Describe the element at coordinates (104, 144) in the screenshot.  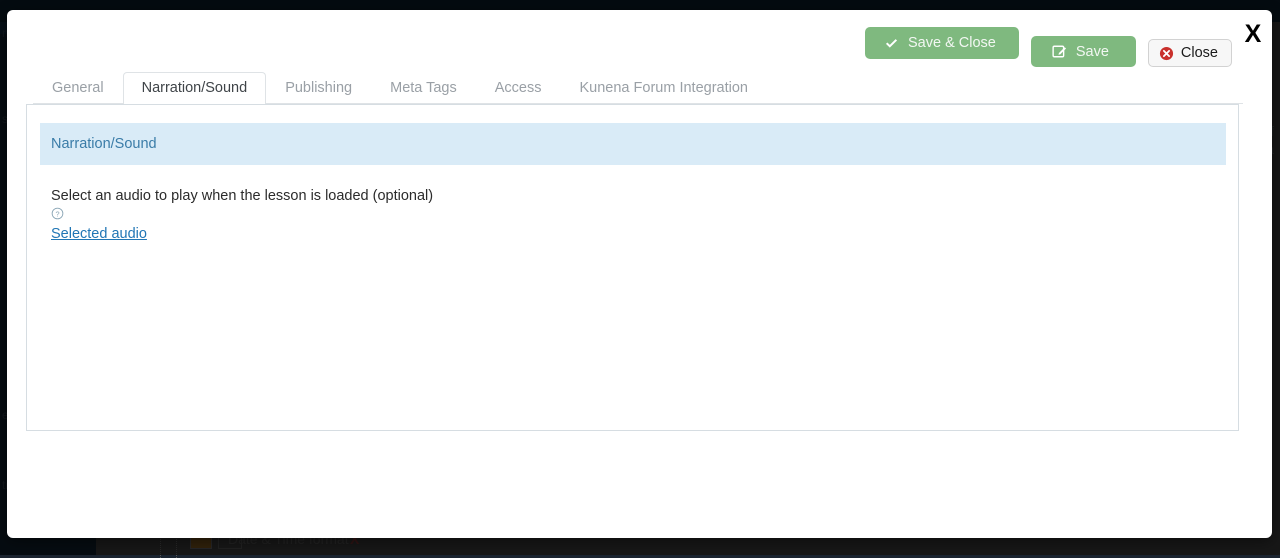
I see `panel-heading-text: Narration/Sound` at that location.